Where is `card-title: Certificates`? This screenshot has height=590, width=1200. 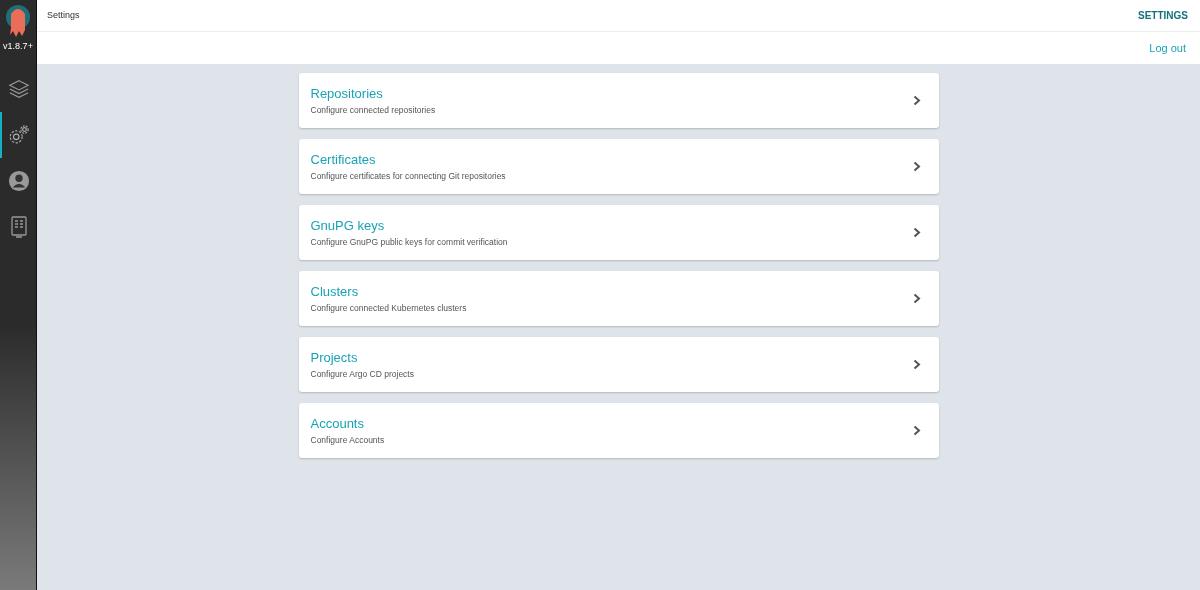 card-title: Certificates is located at coordinates (343, 160).